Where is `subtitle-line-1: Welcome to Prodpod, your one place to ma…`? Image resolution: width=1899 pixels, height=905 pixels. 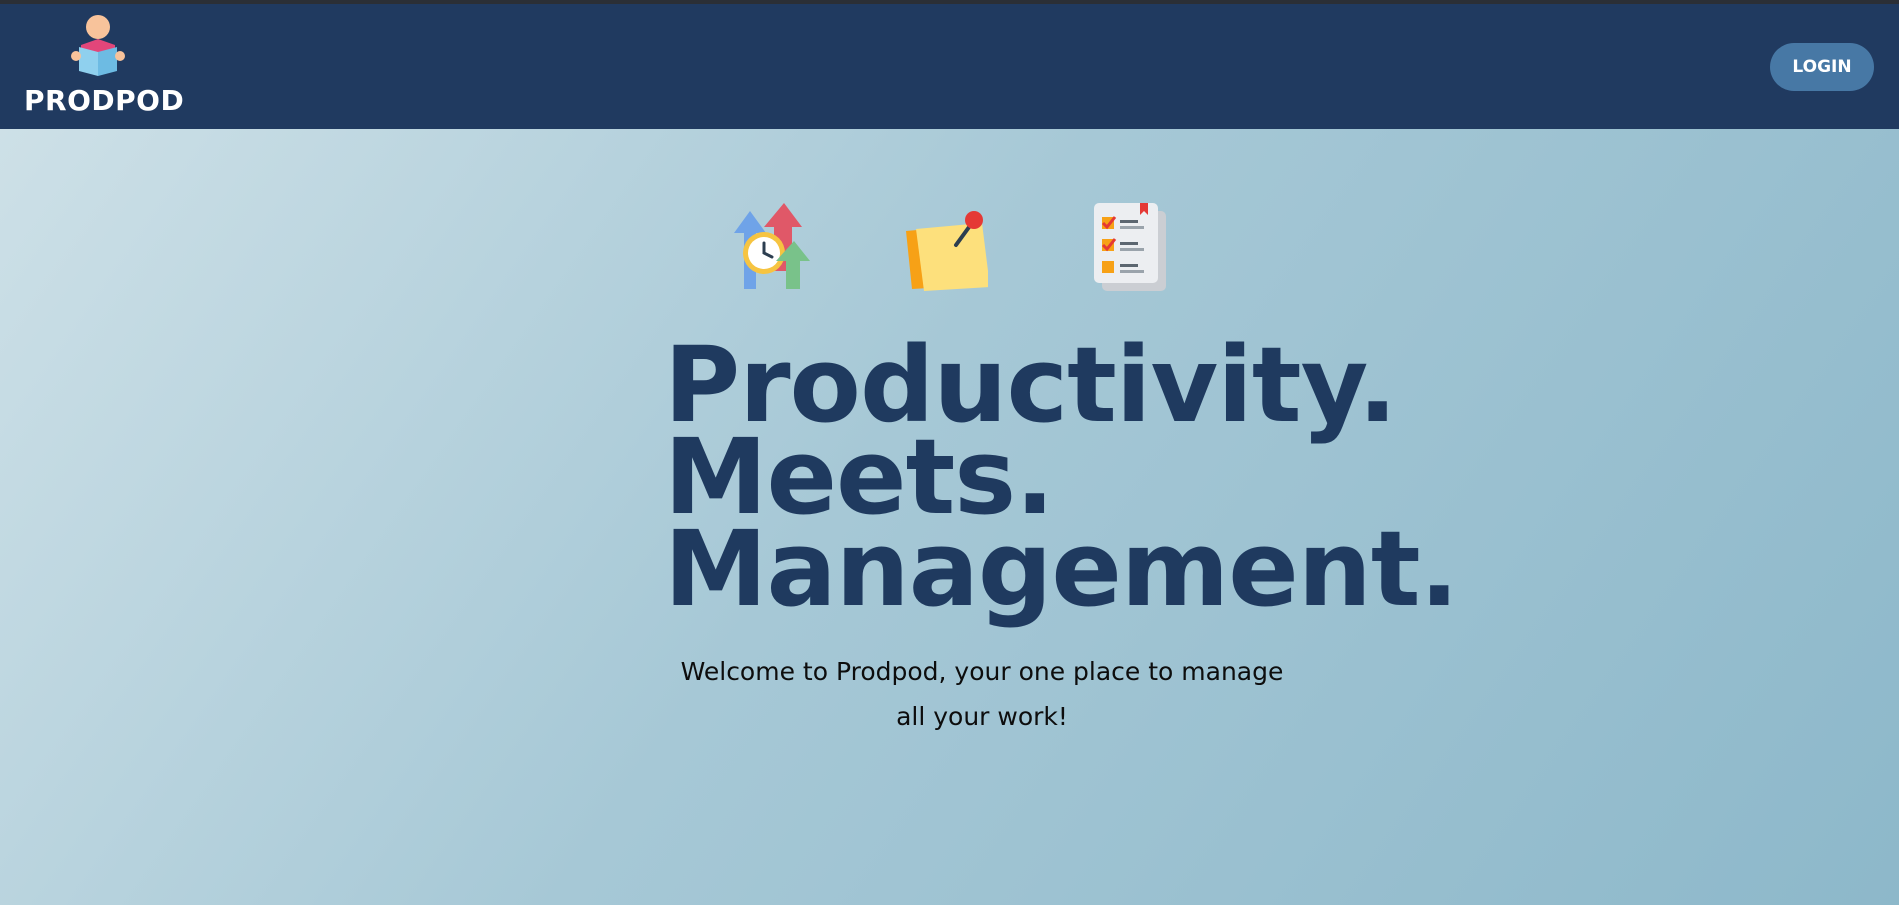 subtitle-line-1: Welcome to Prodpod, your one place to ma… is located at coordinates (982, 671).